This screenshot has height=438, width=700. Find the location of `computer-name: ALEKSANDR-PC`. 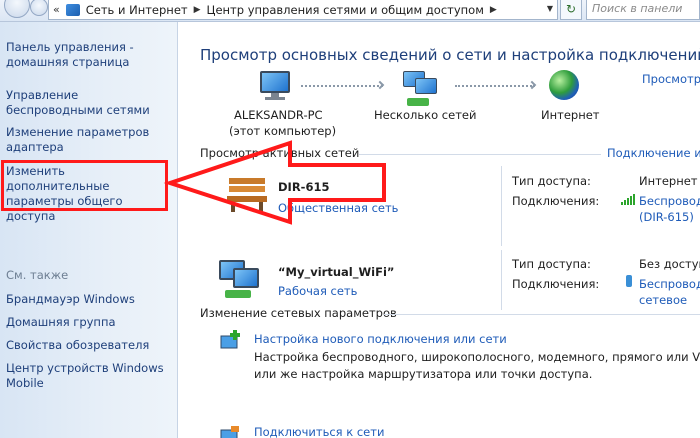

computer-name: ALEKSANDR-PC is located at coordinates (278, 115).